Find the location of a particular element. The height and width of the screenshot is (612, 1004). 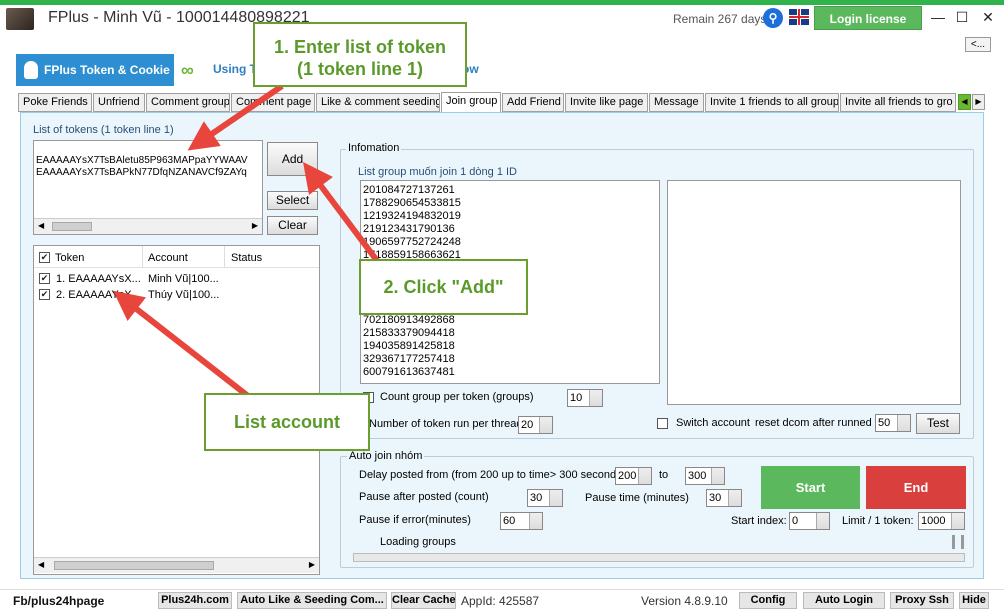

callout-text: 1. Enter list of token is located at coordinates (360, 47).